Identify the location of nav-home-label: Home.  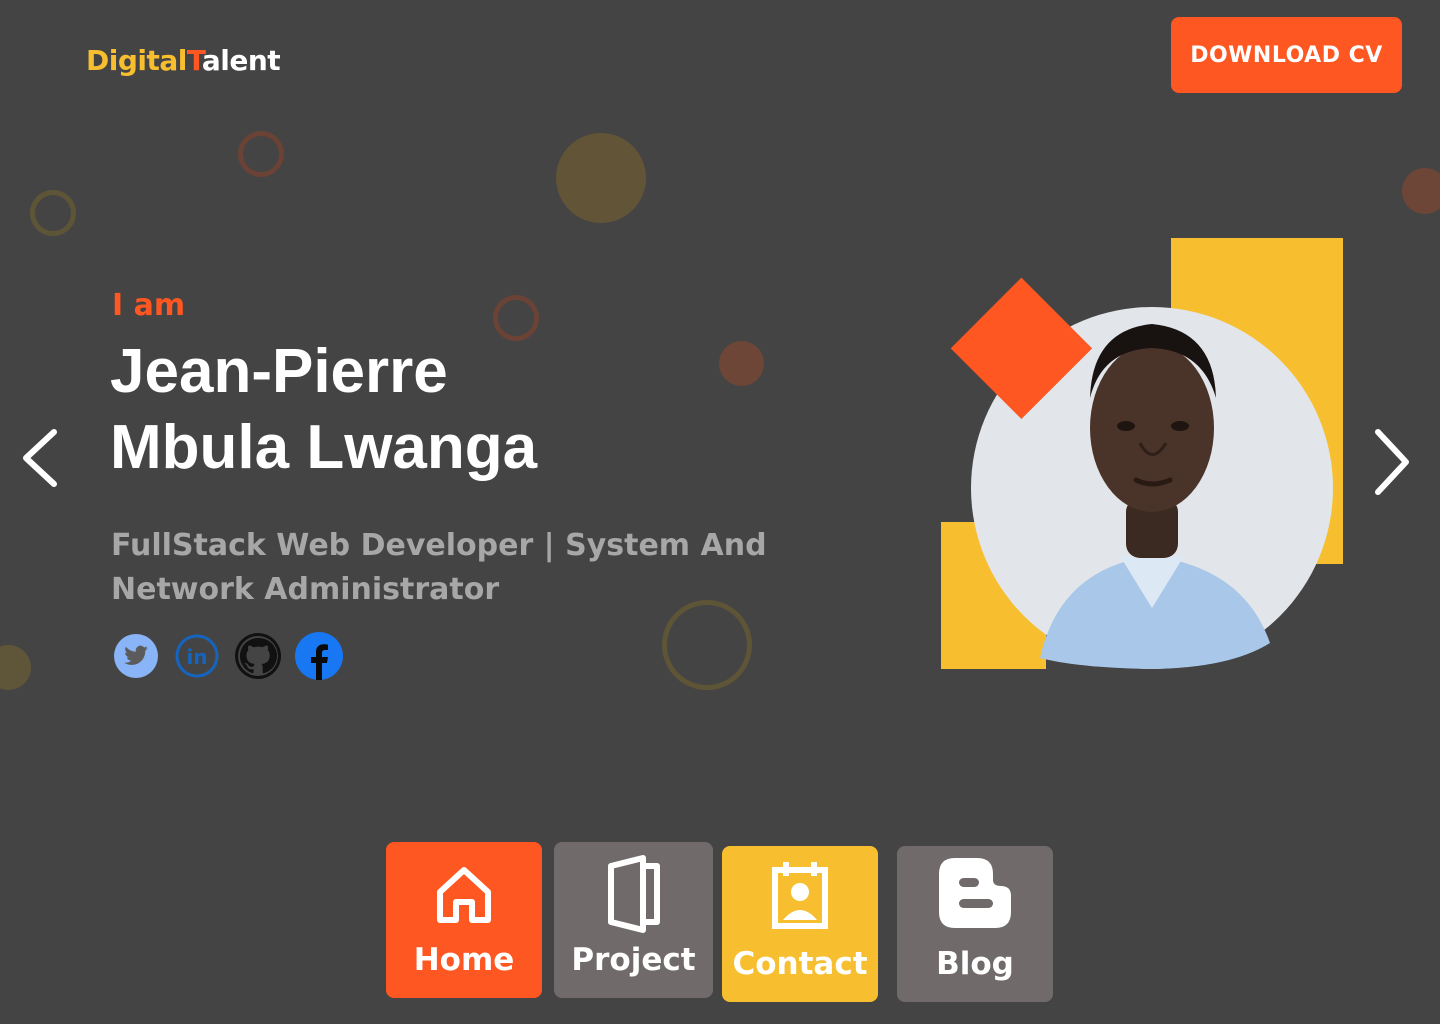
(464, 960).